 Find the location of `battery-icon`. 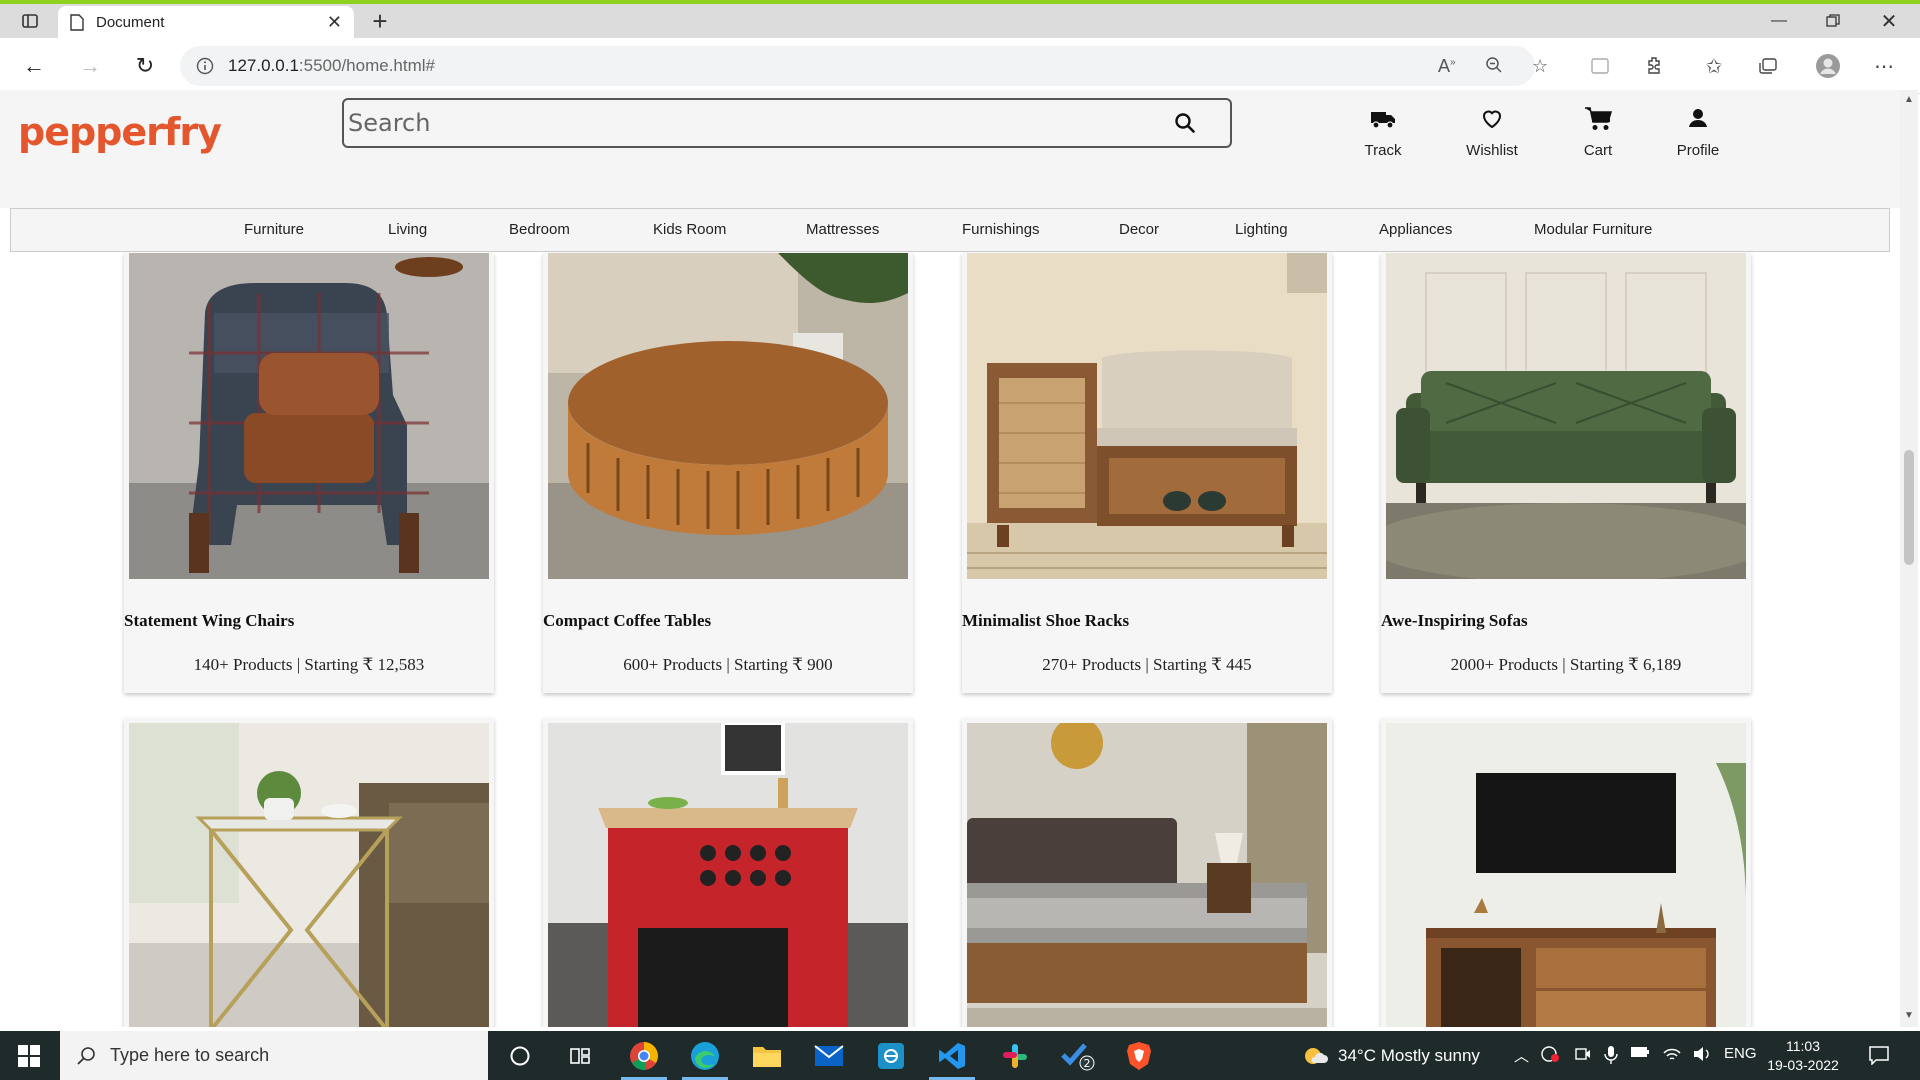

battery-icon is located at coordinates (1640, 1054).